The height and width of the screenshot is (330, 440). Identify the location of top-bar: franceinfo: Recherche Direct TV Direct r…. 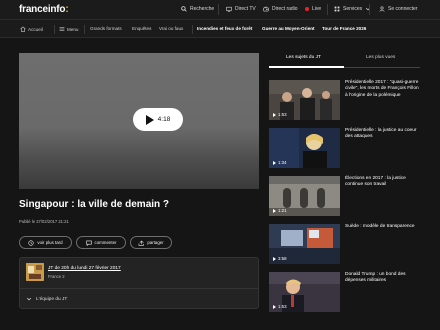
(220, 10).